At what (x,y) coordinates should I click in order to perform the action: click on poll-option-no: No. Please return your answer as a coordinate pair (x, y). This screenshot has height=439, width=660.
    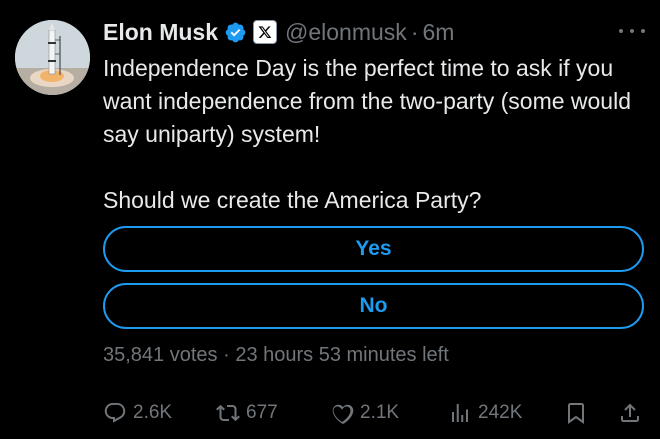
    Looking at the image, I should click on (373, 306).